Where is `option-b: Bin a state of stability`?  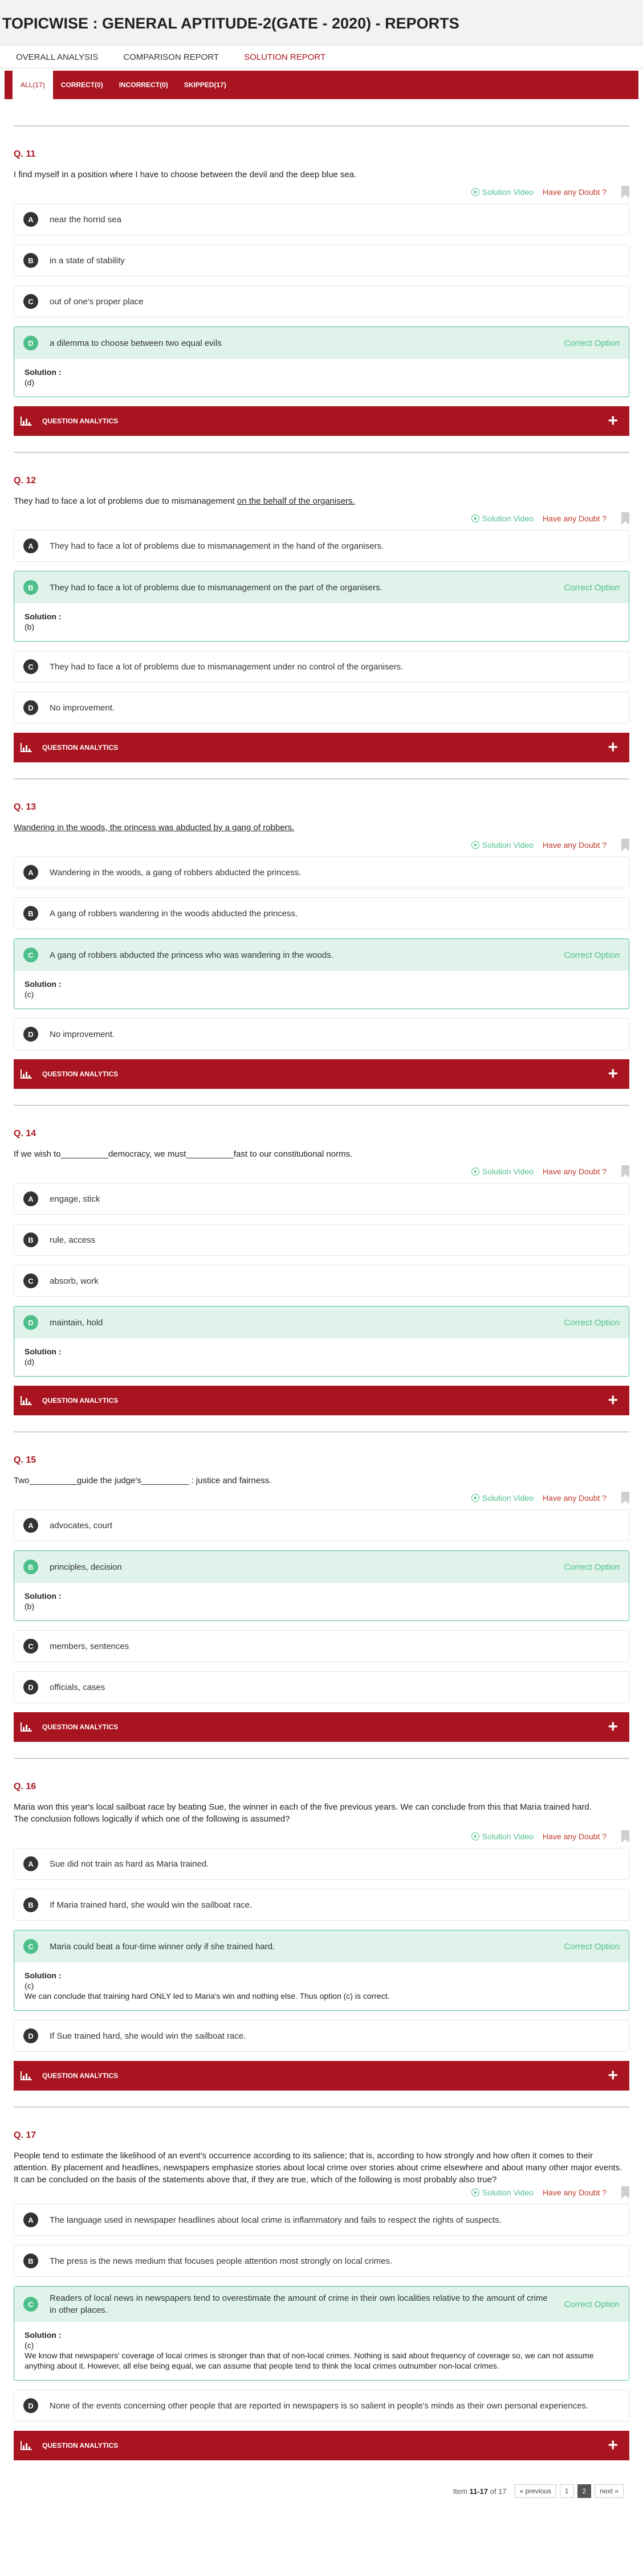
option-b: Bin a state of stability is located at coordinates (321, 260).